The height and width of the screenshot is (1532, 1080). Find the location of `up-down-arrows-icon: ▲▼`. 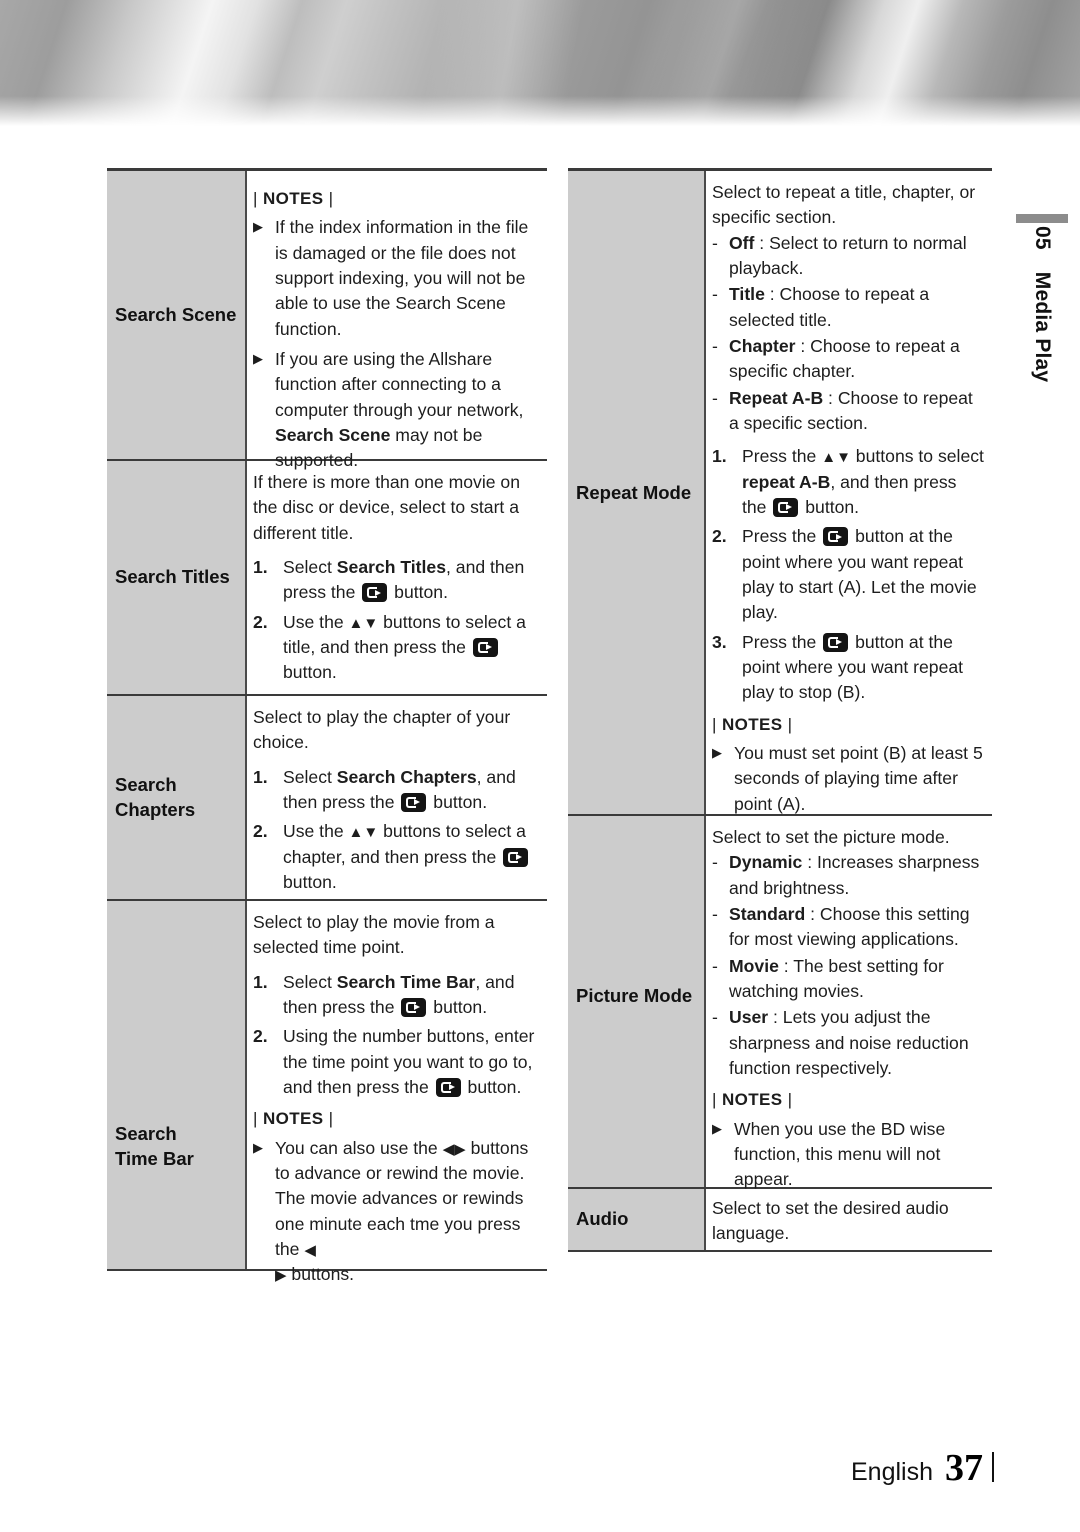

up-down-arrows-icon: ▲▼ is located at coordinates (363, 623).